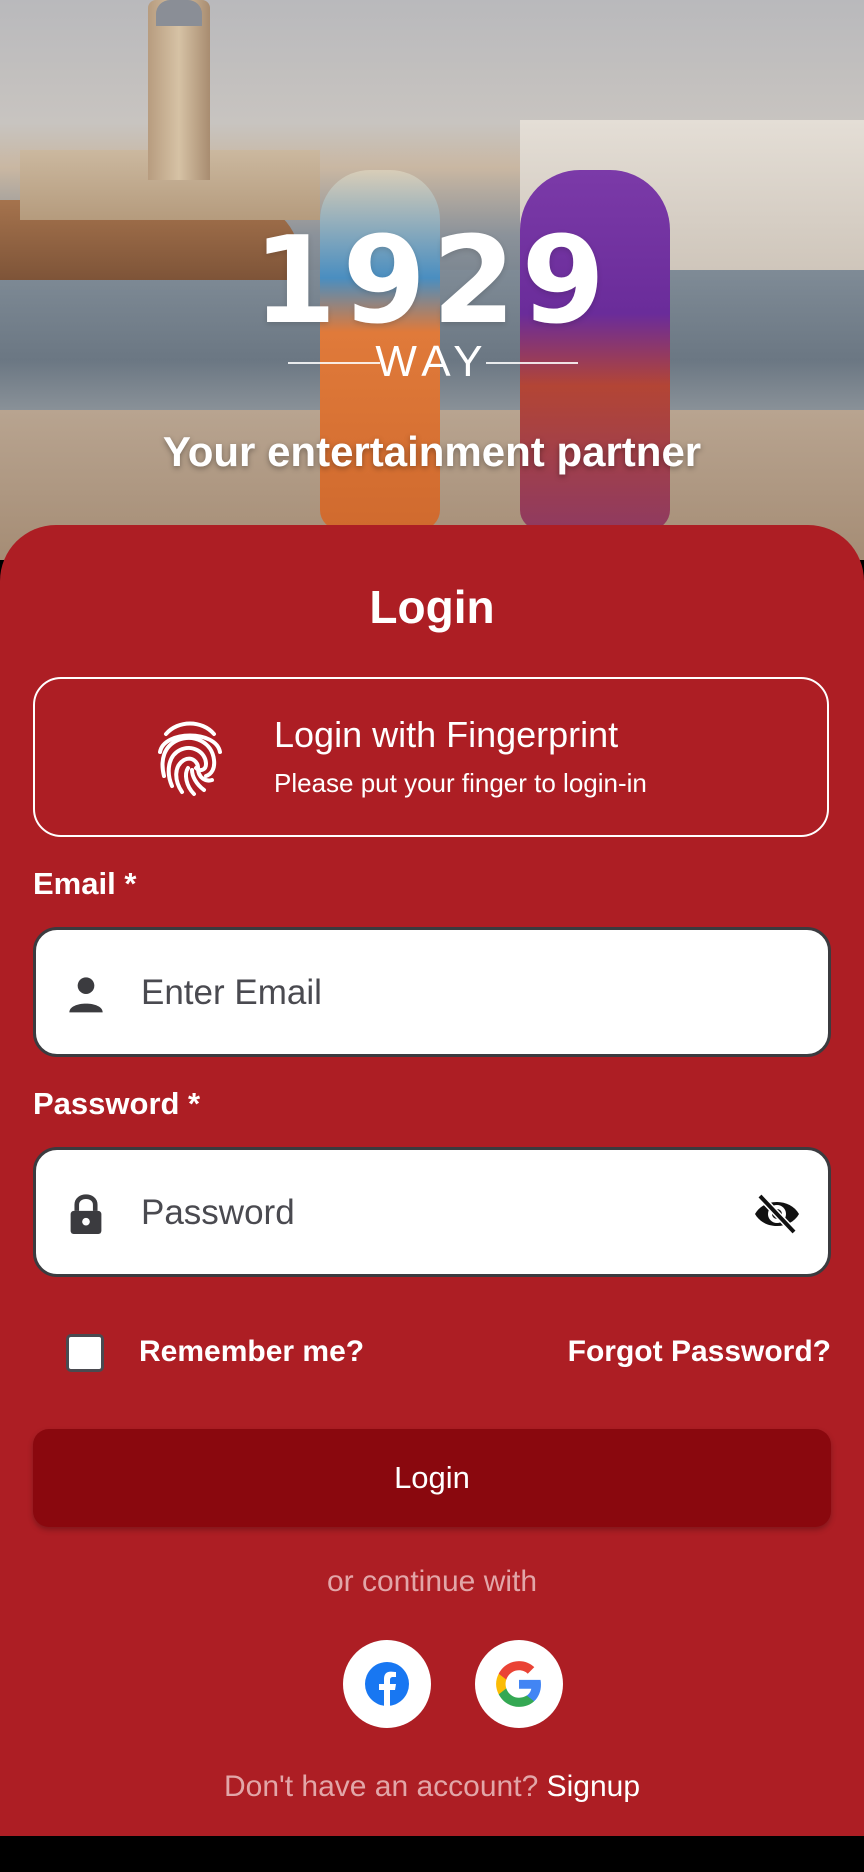 Image resolution: width=864 pixels, height=1872 pixels. What do you see at coordinates (117, 1103) in the screenshot?
I see `password-label: Password *` at bounding box center [117, 1103].